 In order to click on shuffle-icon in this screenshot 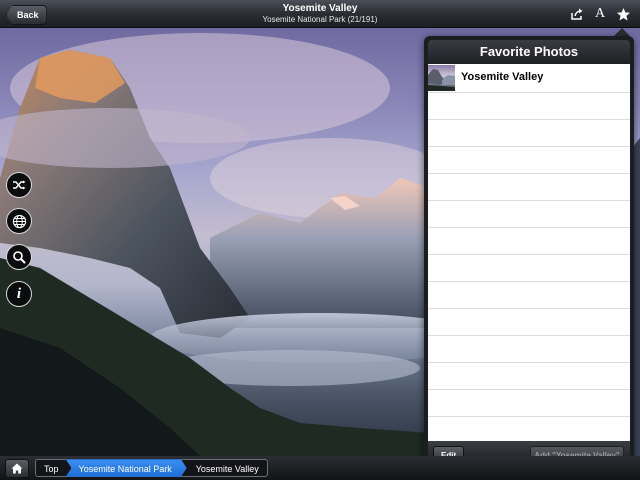, I will do `click(19, 185)`.